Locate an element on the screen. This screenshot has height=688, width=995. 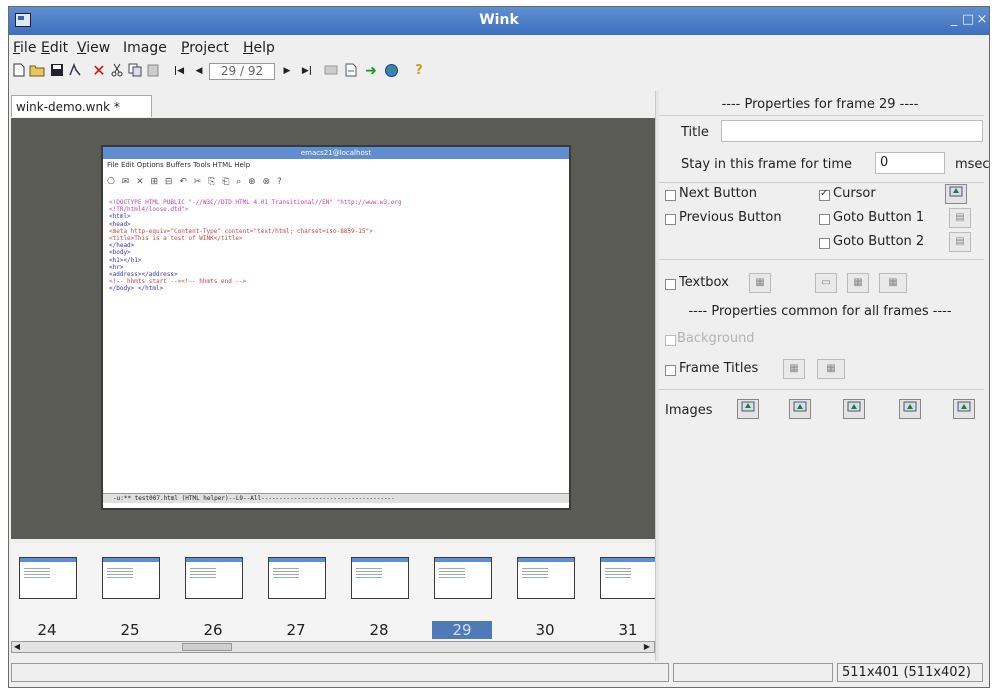
help-hint-icon: ? is located at coordinates (419, 71).